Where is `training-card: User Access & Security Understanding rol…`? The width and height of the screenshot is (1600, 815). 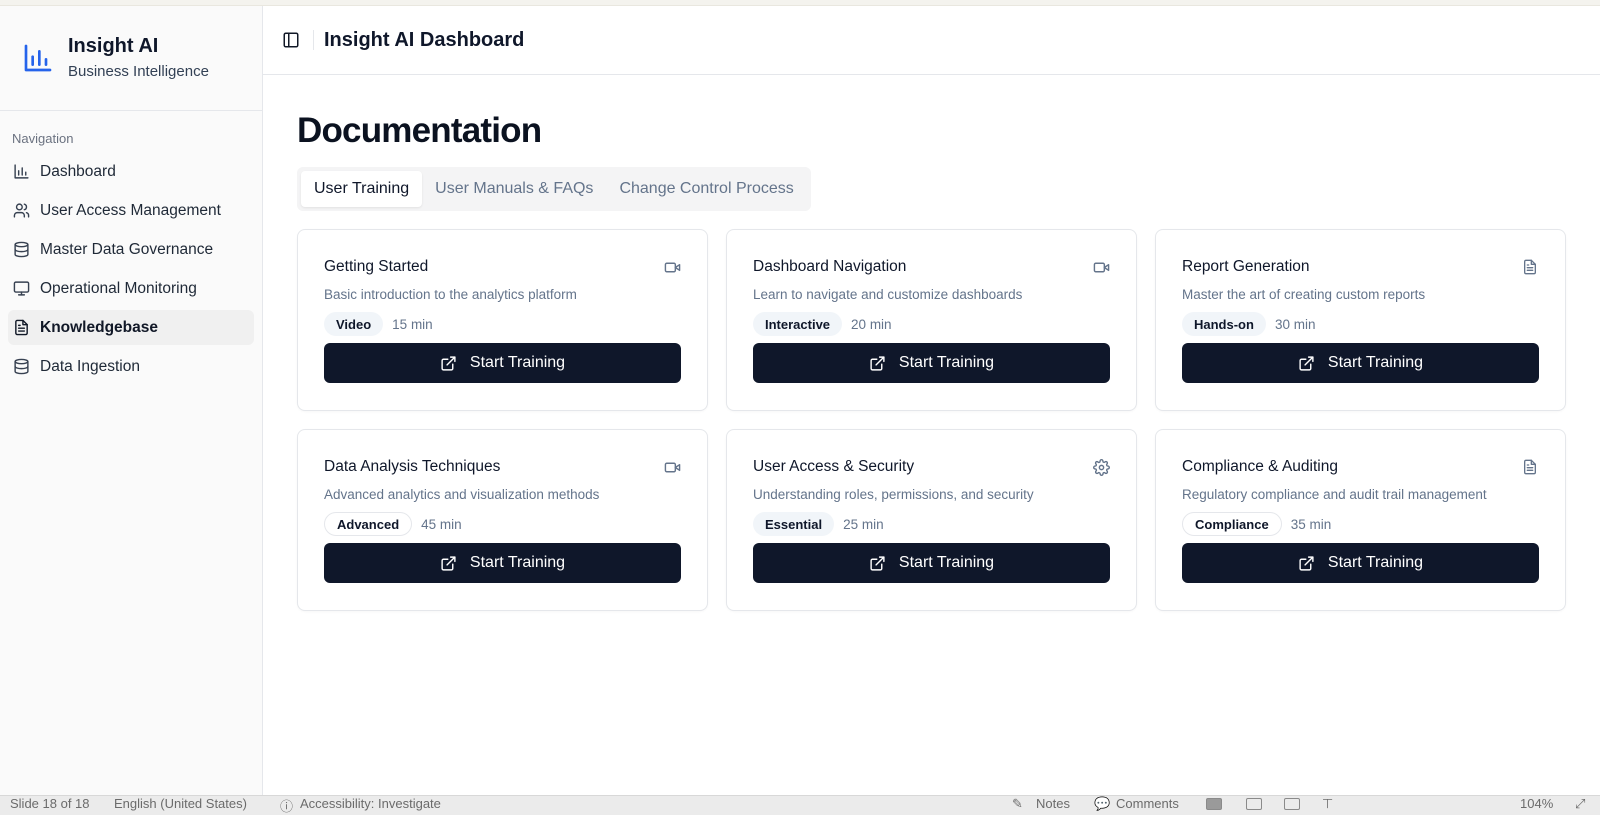 training-card: User Access & Security Understanding rol… is located at coordinates (931, 520).